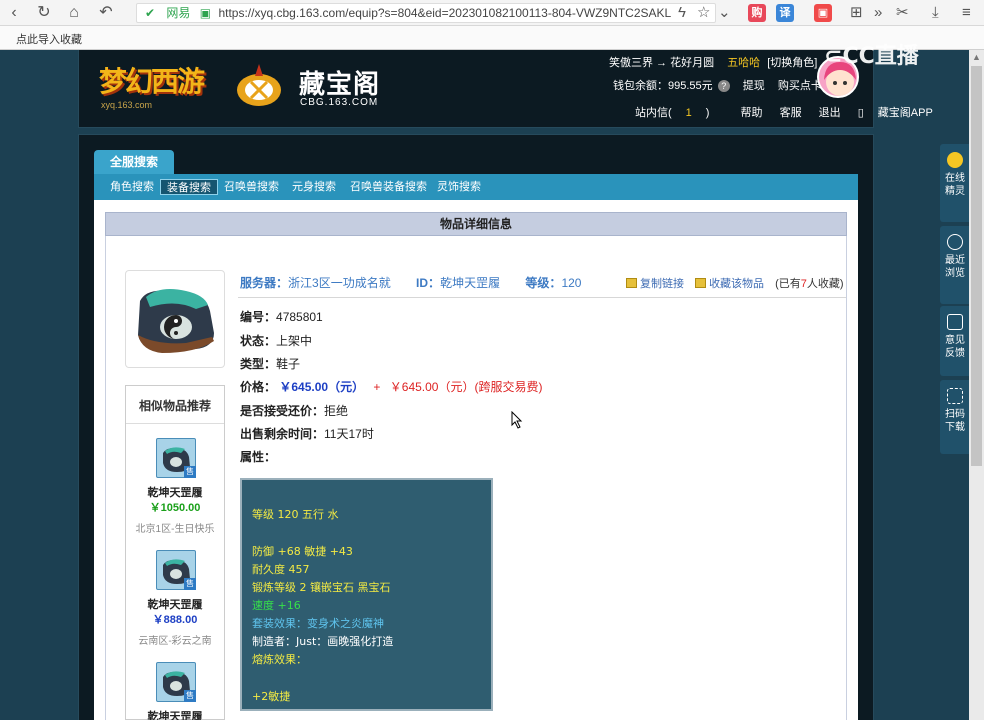  What do you see at coordinates (270, 364) in the screenshot?
I see `type-row: 类型：鞋子` at bounding box center [270, 364].